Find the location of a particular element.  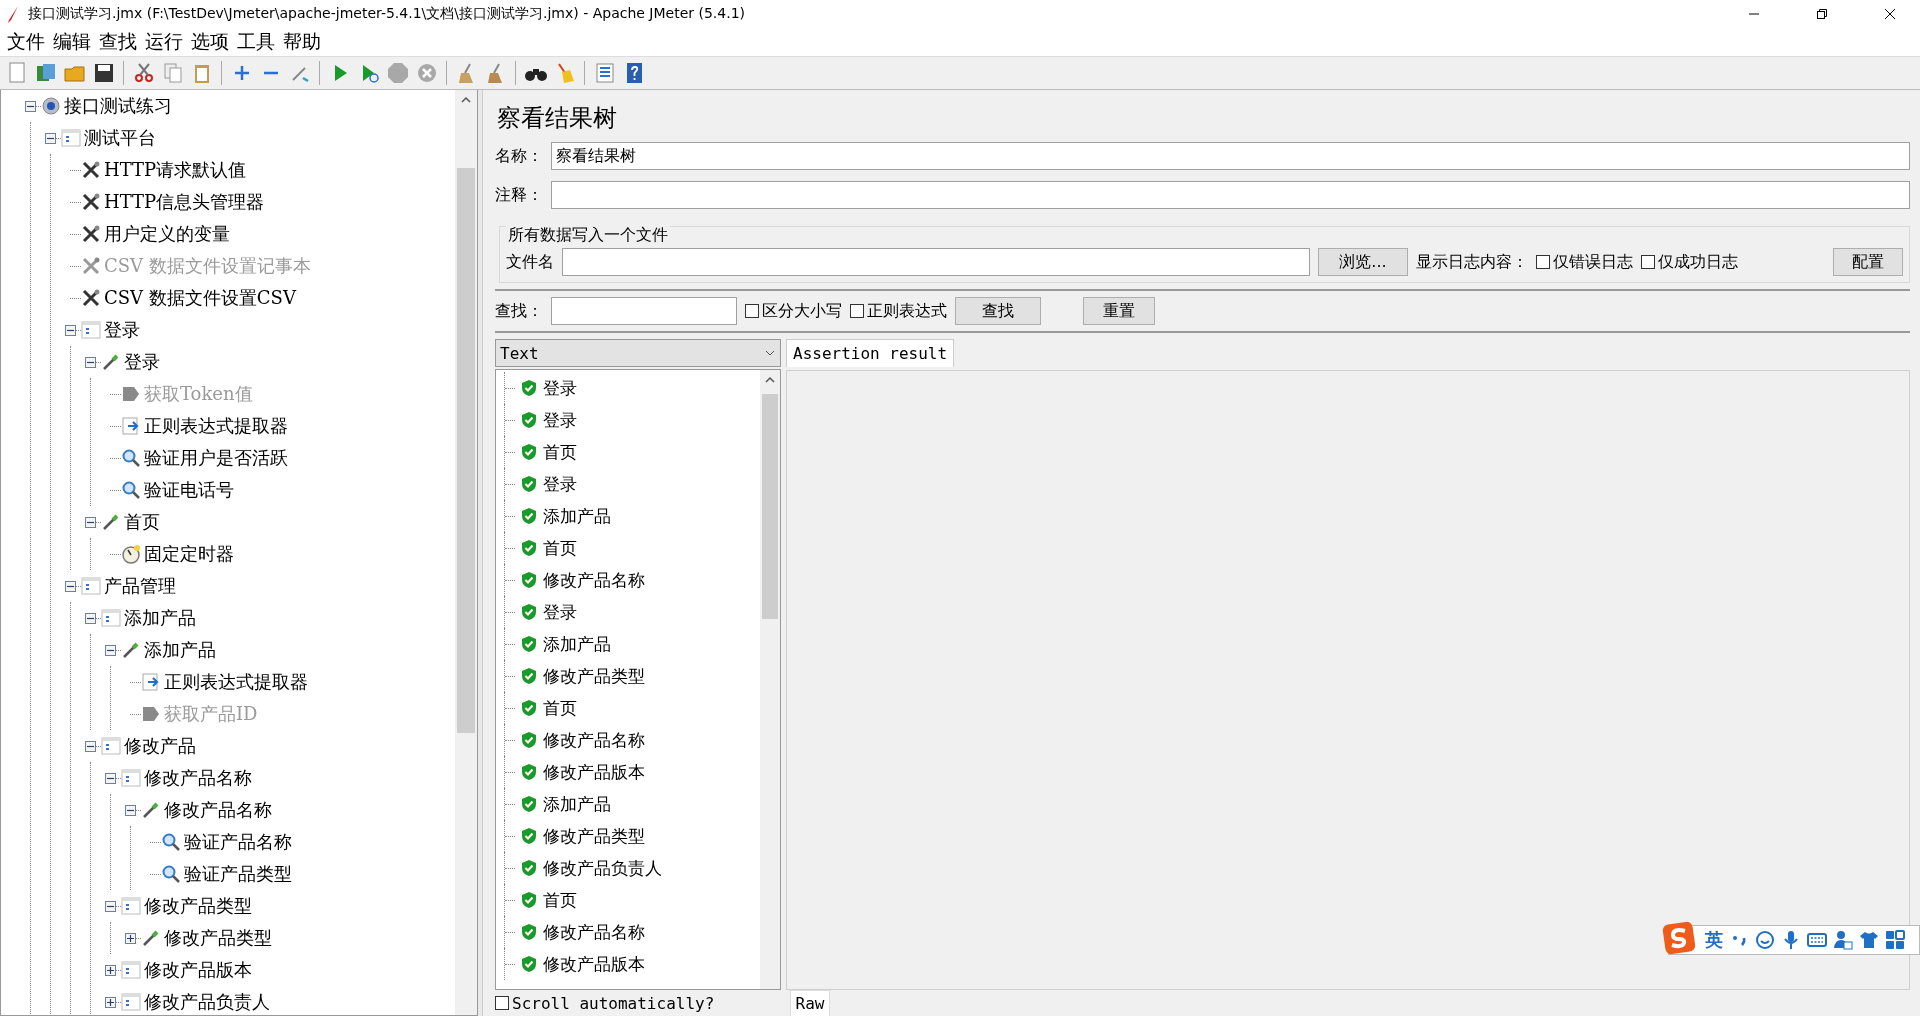

checkbox-label: 仅错误日志 is located at coordinates (1593, 262).